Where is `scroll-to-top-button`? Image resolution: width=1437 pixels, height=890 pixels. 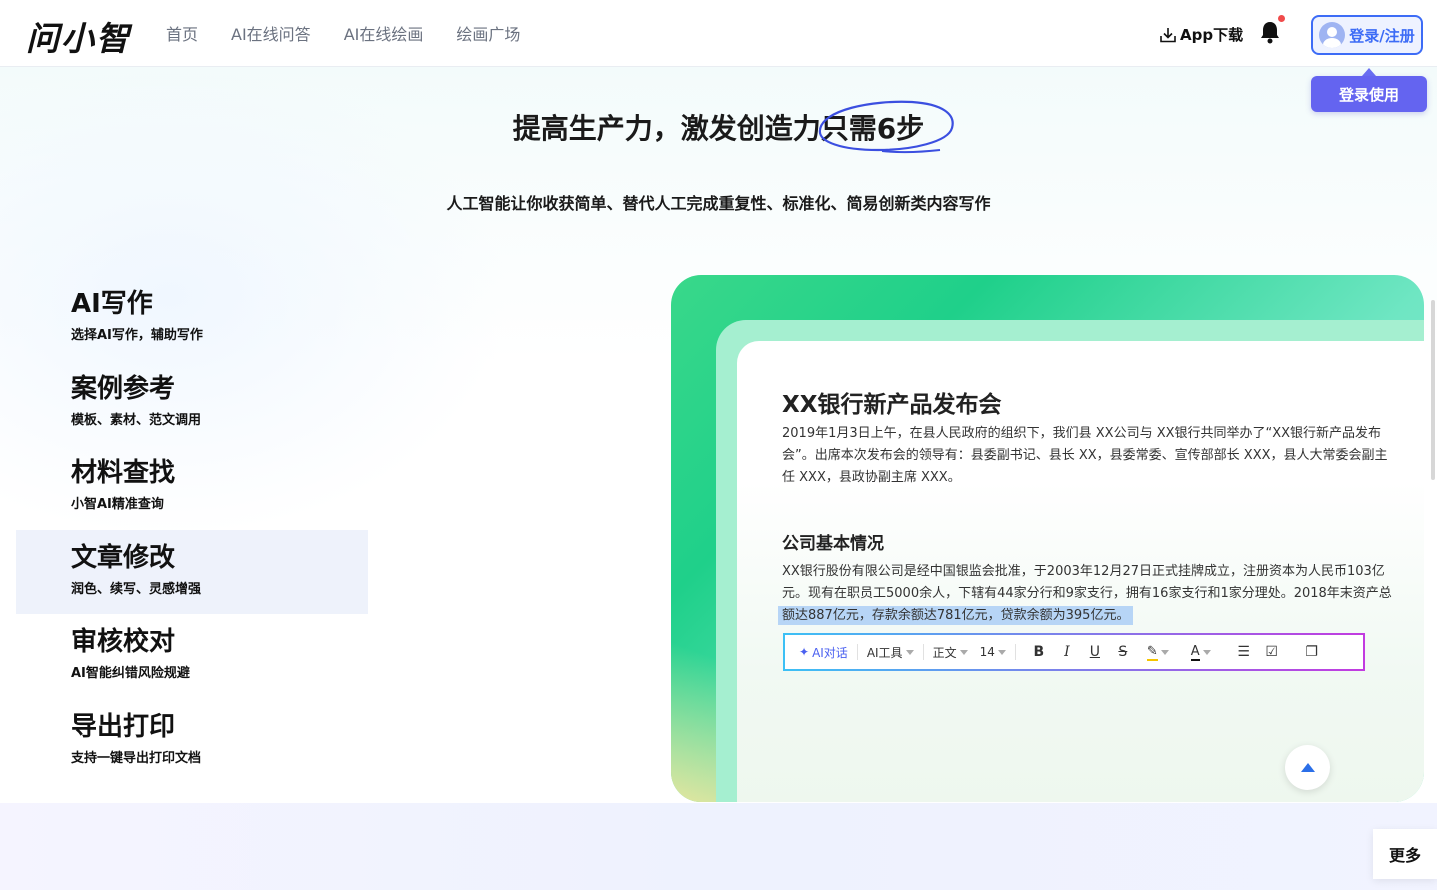
scroll-to-top-button is located at coordinates (1307, 767).